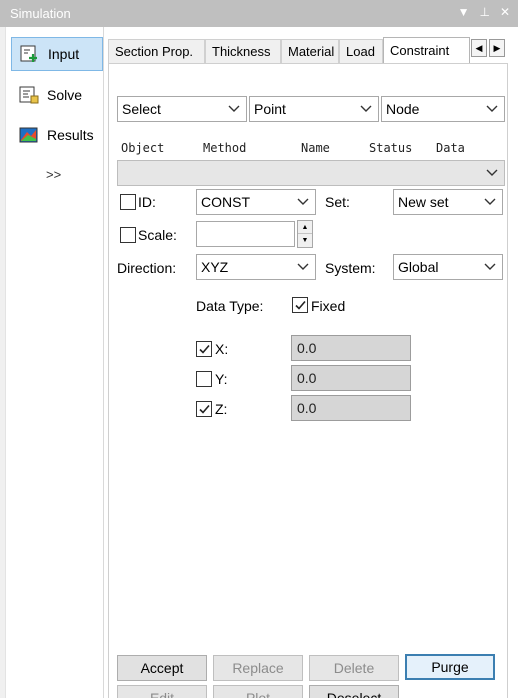 The width and height of the screenshot is (518, 698). Describe the element at coordinates (256, 202) in the screenshot. I see `id-combo: CONST` at that location.